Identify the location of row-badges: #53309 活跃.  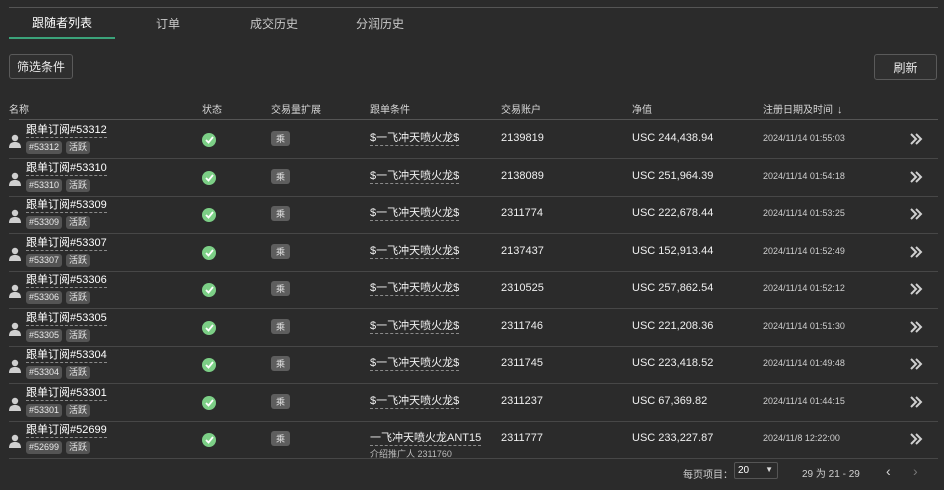
(58, 222).